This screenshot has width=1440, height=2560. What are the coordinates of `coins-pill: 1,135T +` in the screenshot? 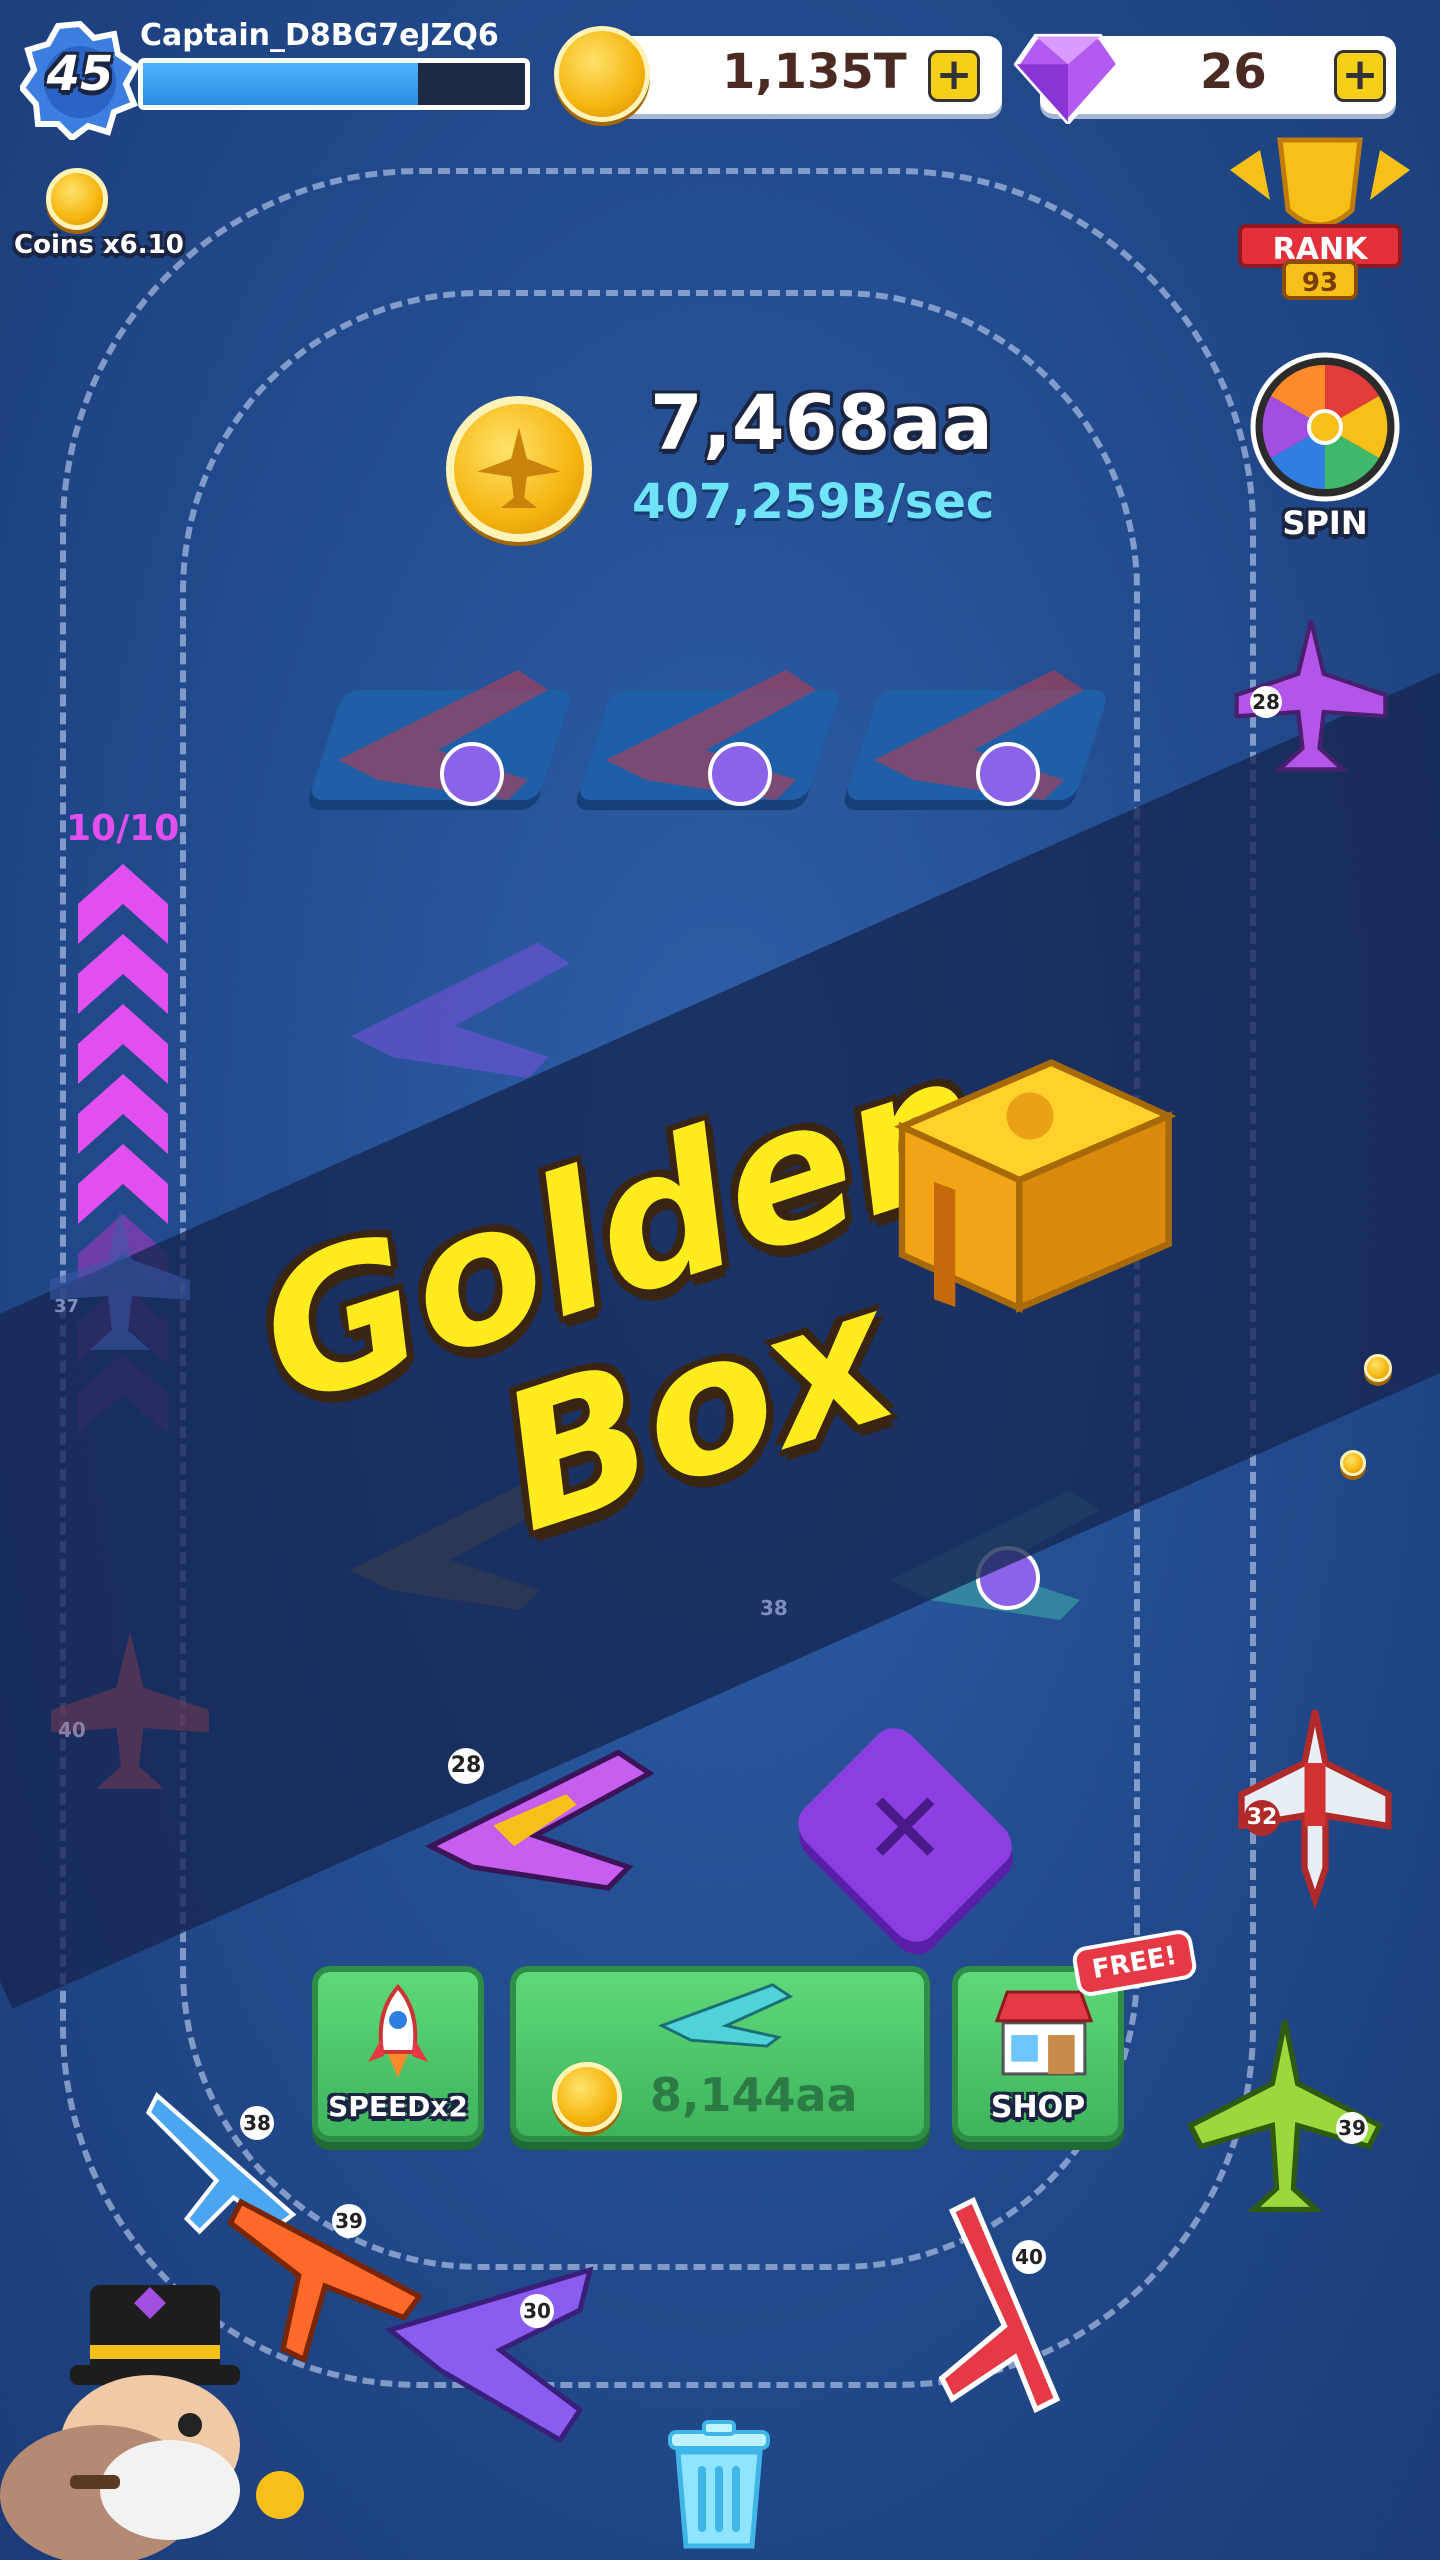 It's located at (778, 74).